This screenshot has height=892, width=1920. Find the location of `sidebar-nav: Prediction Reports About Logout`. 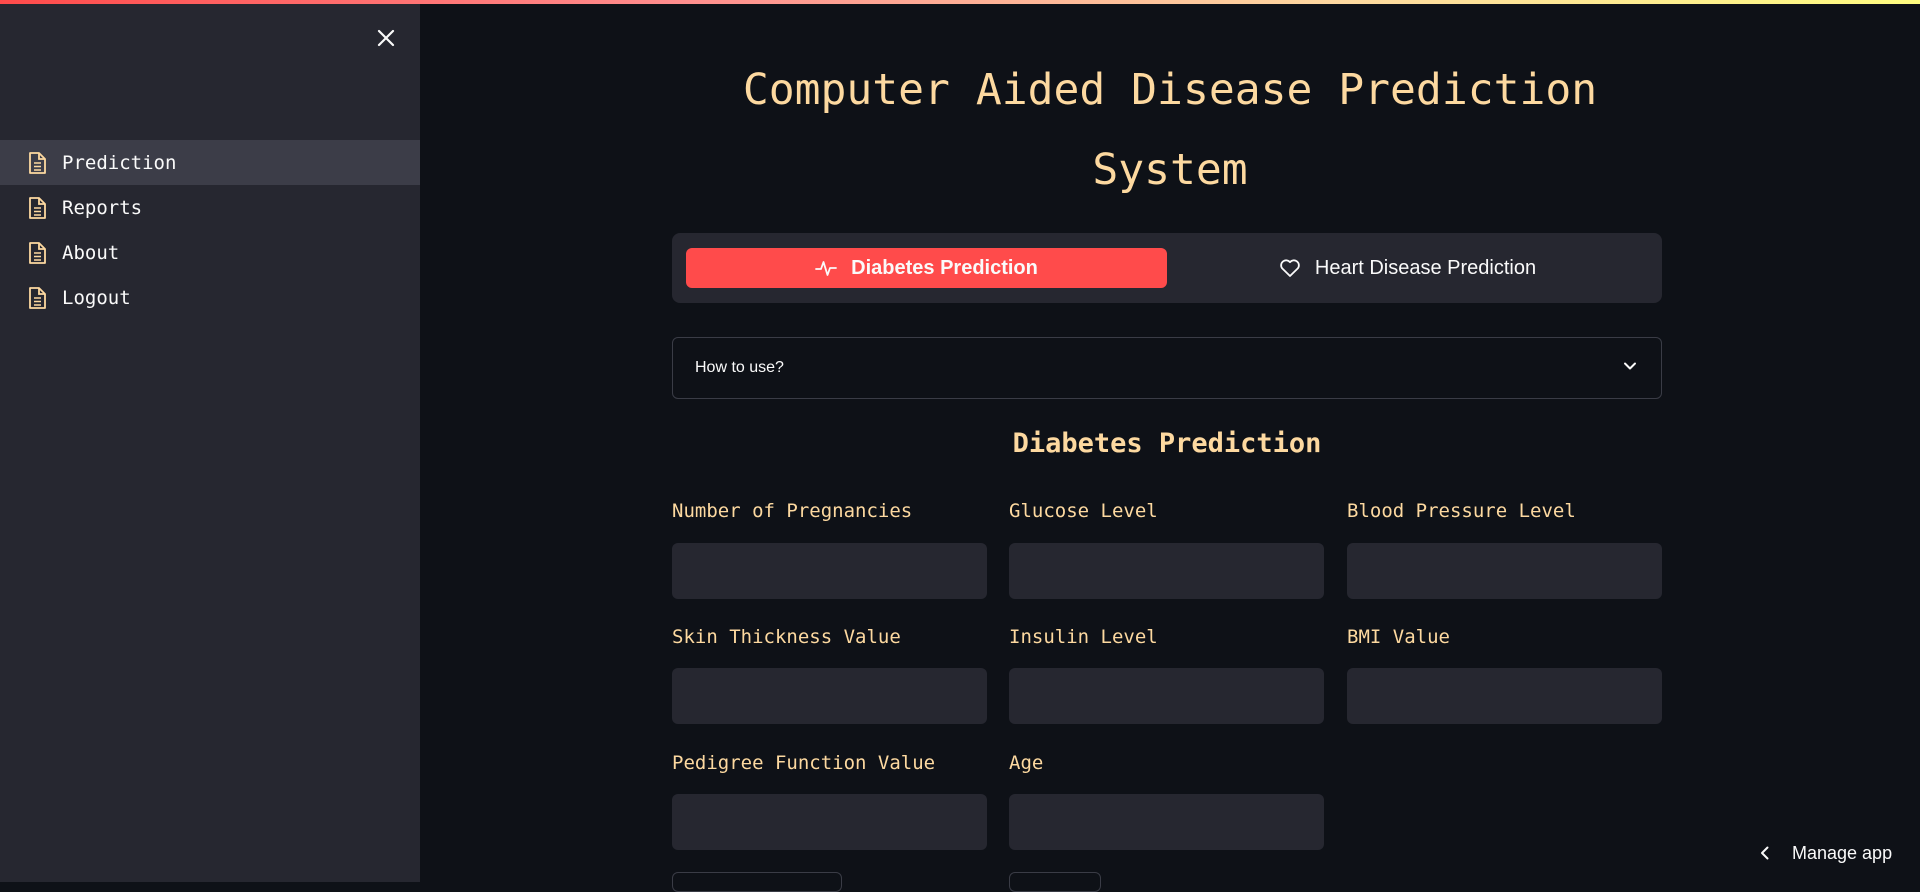

sidebar-nav: Prediction Reports About Logout is located at coordinates (210, 230).